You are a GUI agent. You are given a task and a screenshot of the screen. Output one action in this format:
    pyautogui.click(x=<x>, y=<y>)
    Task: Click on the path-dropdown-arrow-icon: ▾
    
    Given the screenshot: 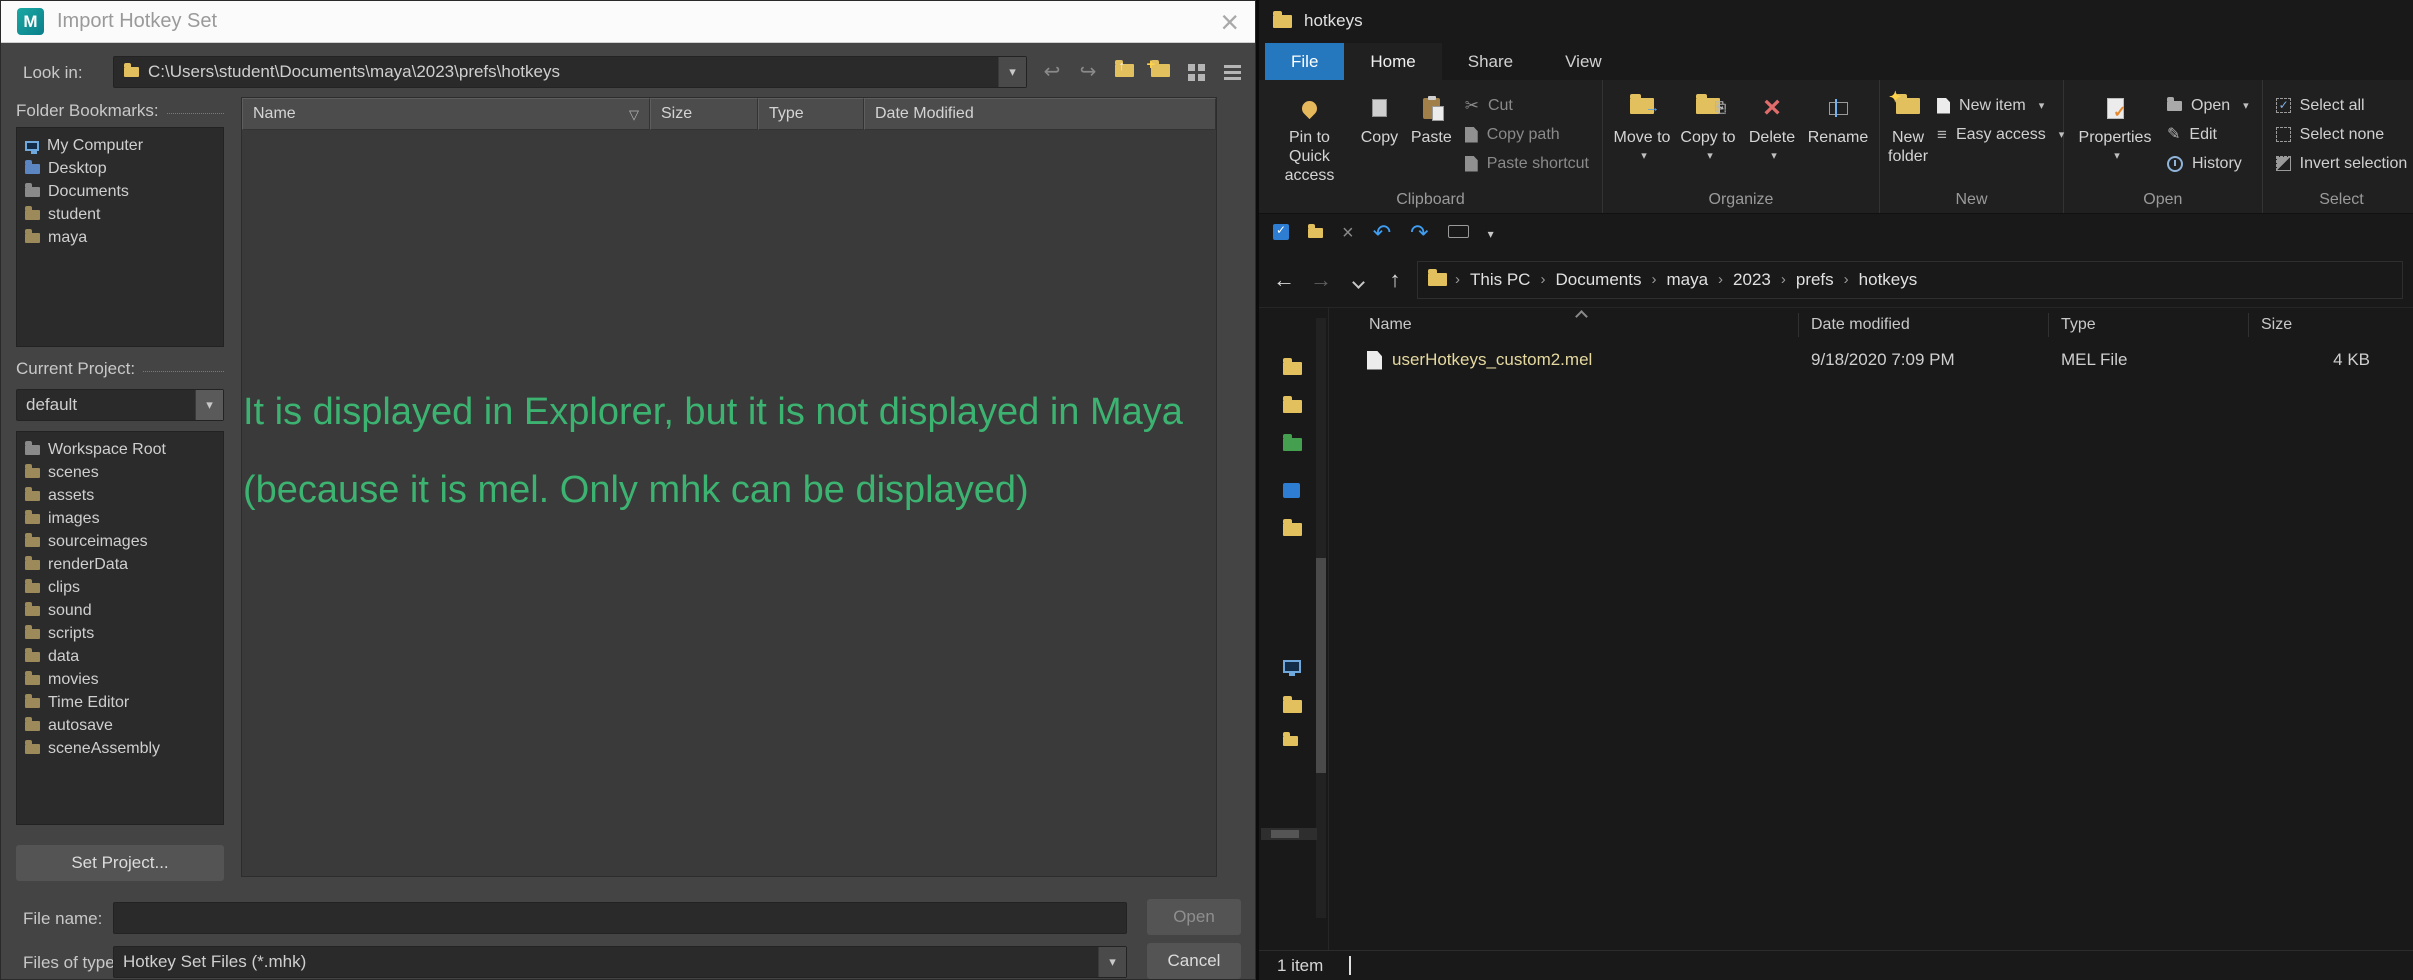 What is the action you would take?
    pyautogui.click(x=1012, y=72)
    